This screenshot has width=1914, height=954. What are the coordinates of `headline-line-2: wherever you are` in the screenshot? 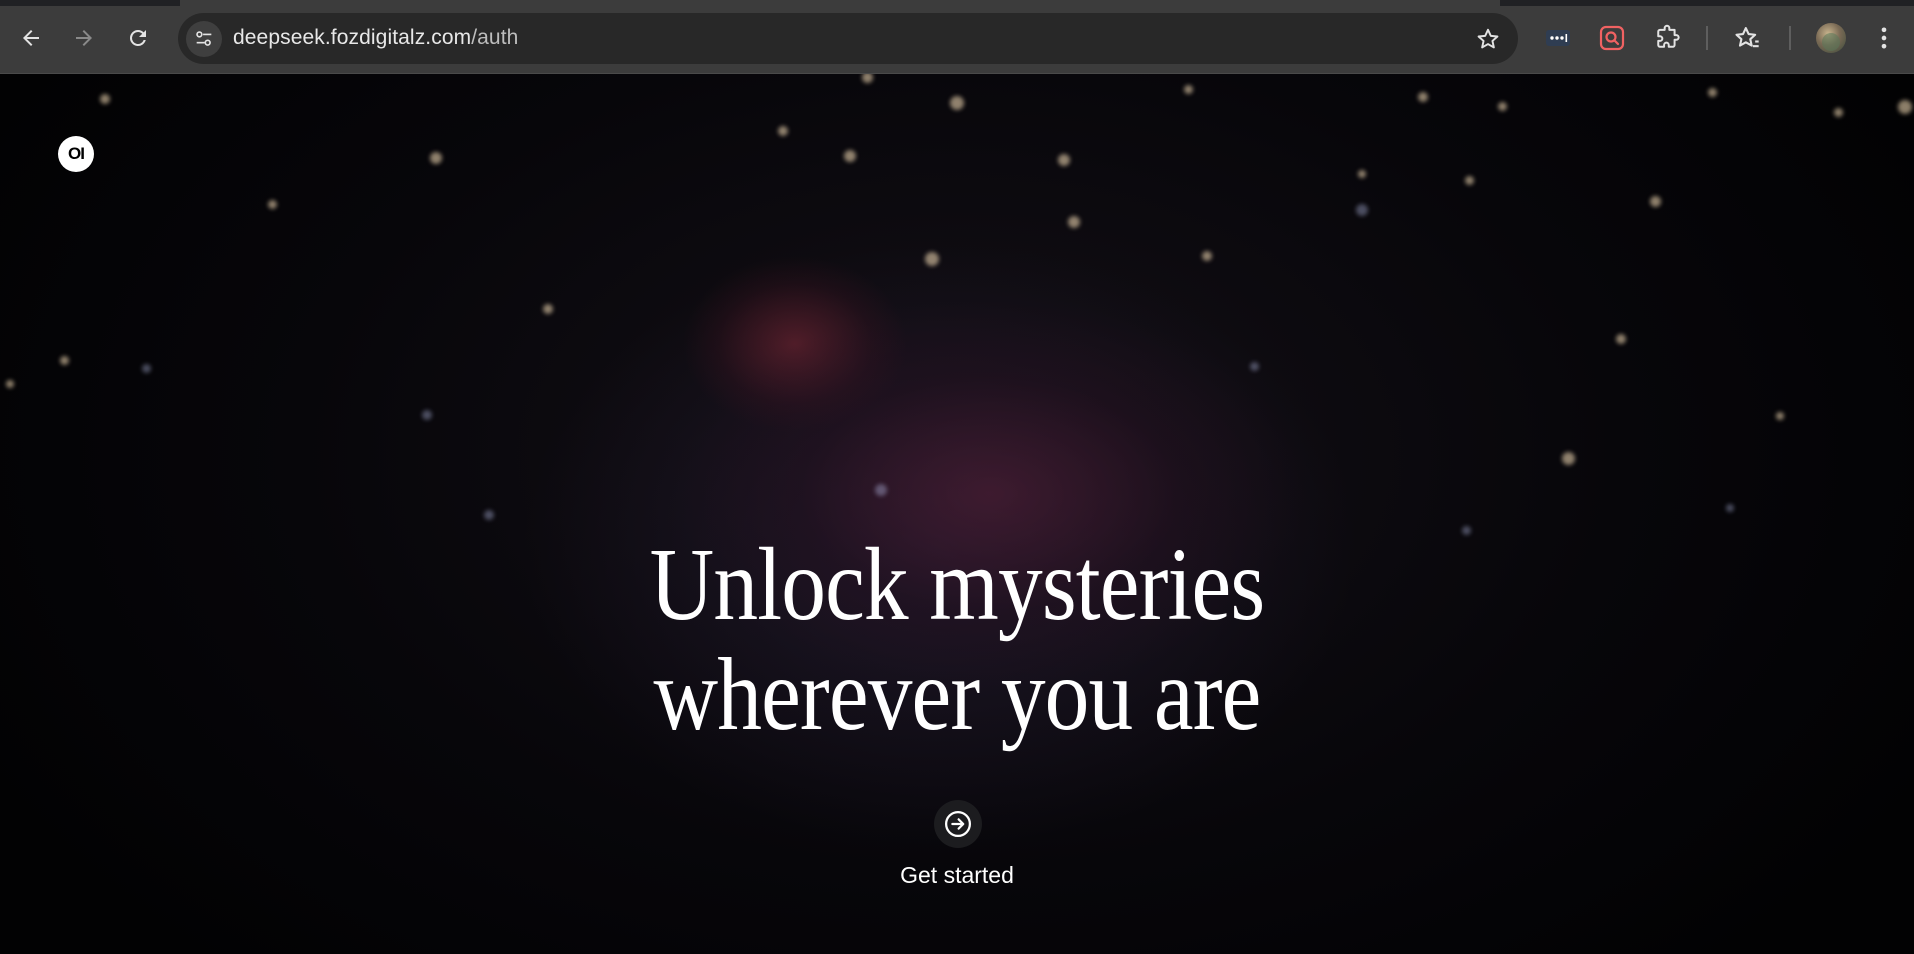 It's located at (957, 694).